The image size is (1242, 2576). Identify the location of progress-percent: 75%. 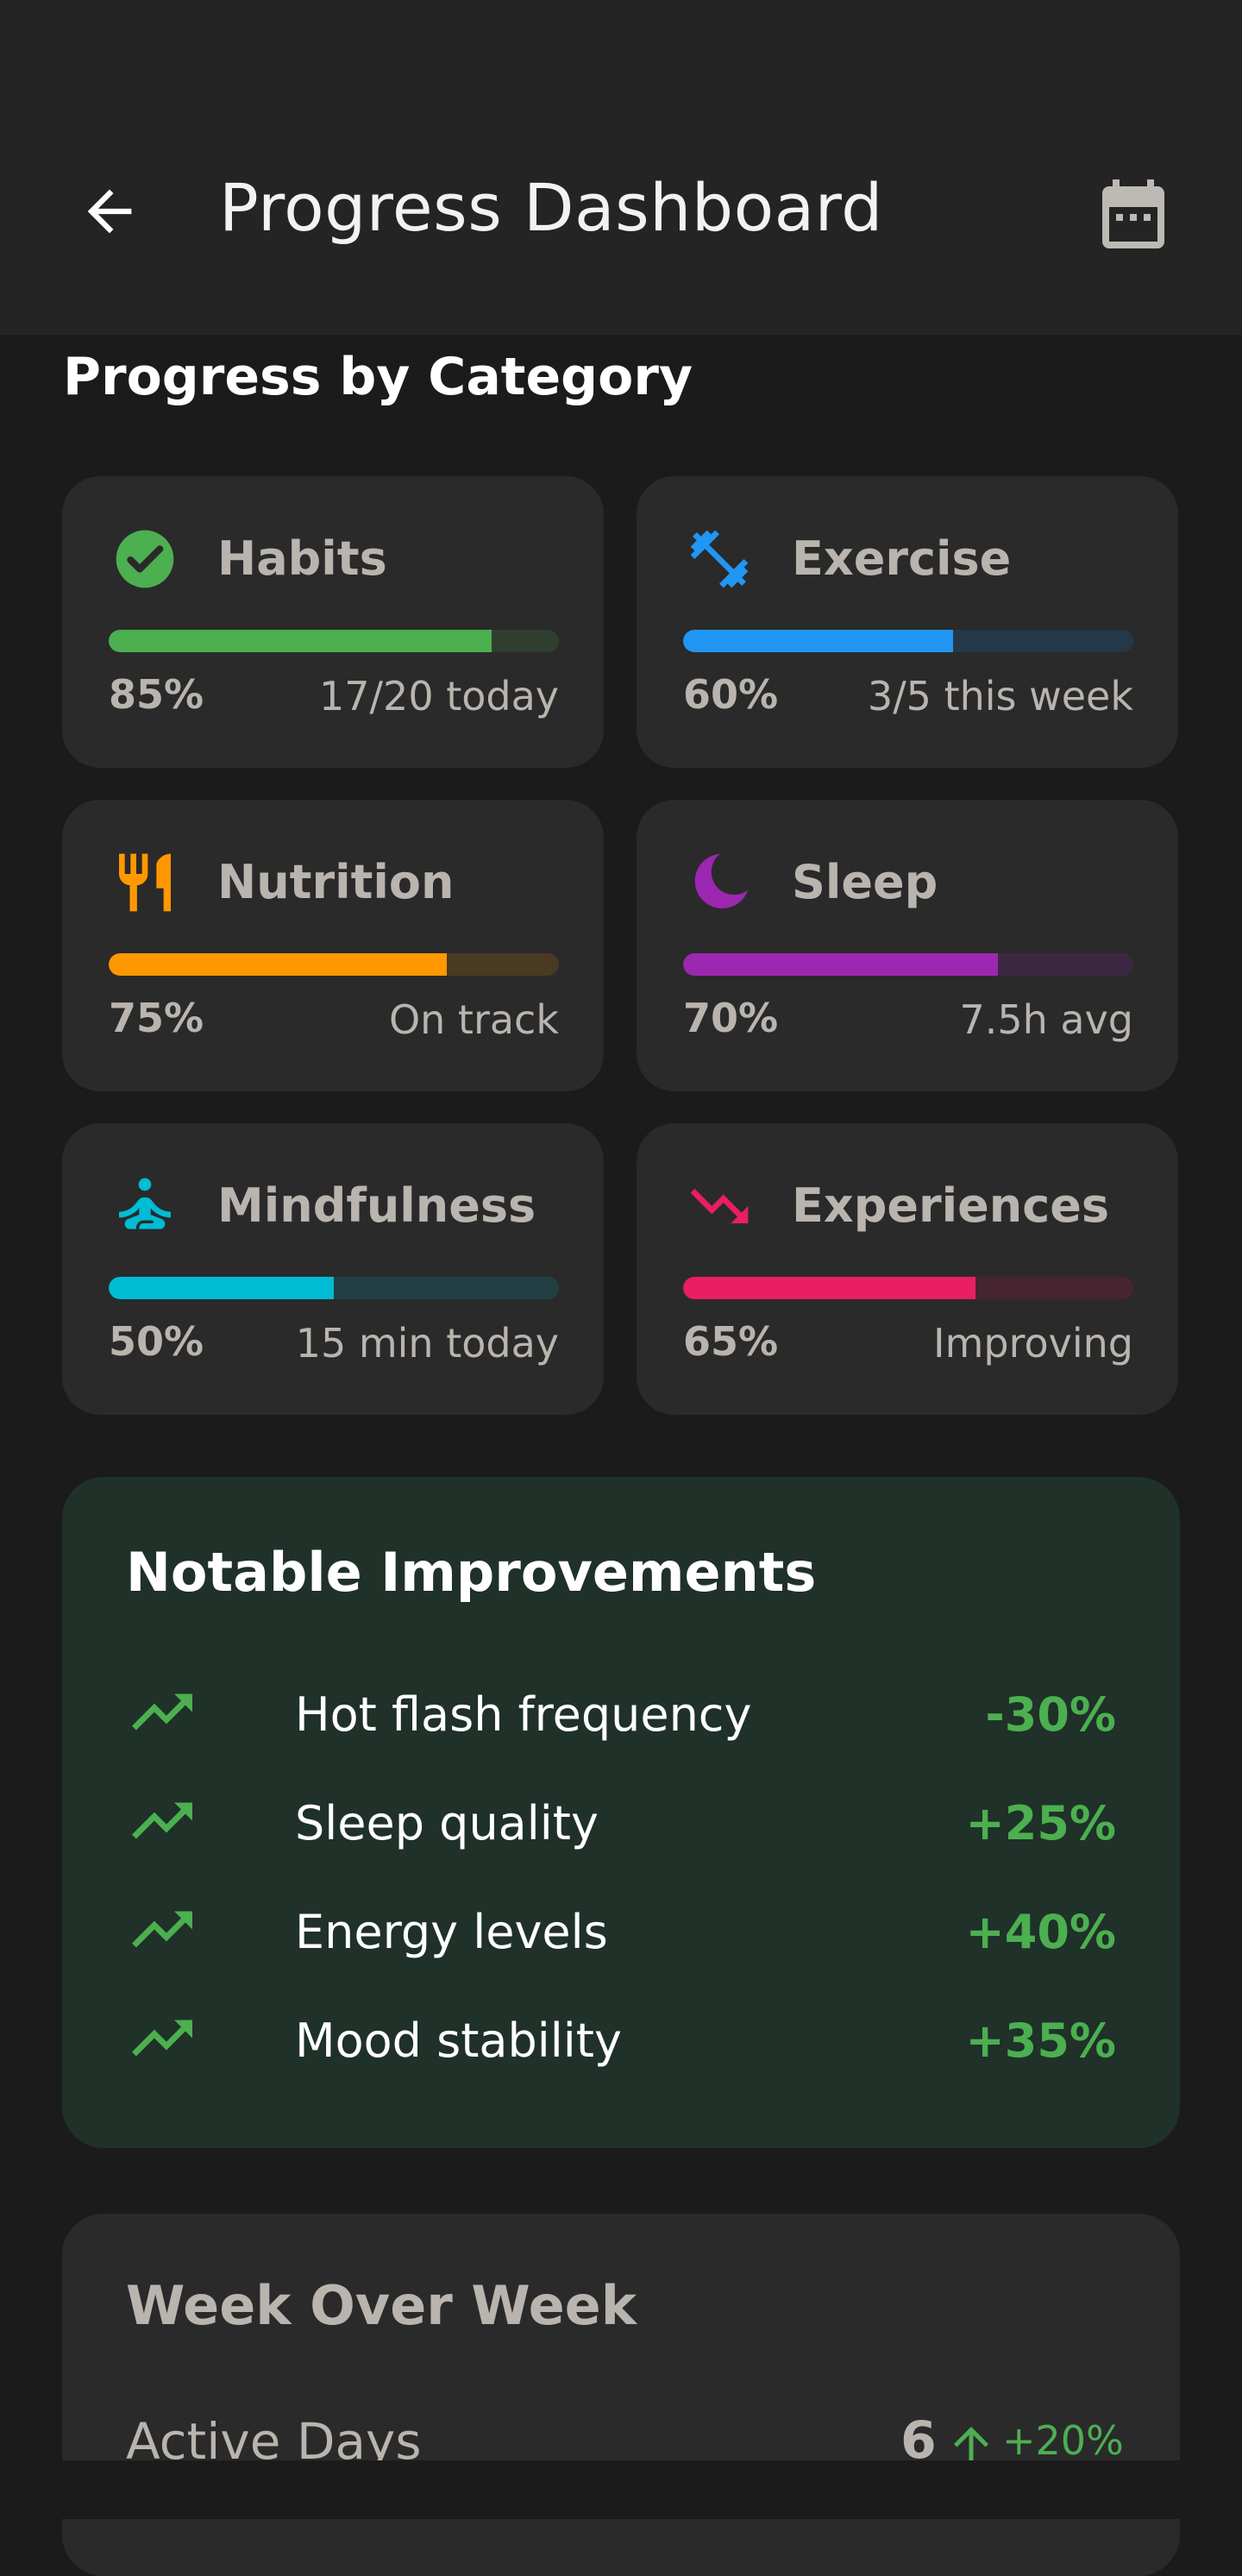
(156, 1018).